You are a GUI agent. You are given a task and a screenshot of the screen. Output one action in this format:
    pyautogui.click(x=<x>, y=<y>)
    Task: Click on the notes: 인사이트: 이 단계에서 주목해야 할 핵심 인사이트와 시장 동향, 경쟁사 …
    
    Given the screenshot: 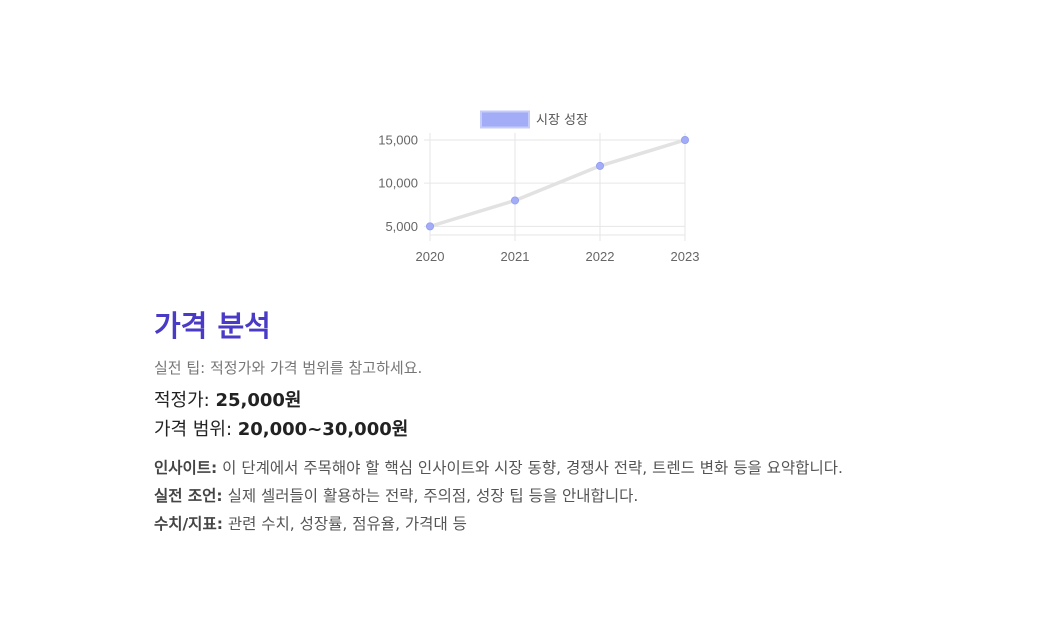 What is the action you would take?
    pyautogui.click(x=544, y=496)
    